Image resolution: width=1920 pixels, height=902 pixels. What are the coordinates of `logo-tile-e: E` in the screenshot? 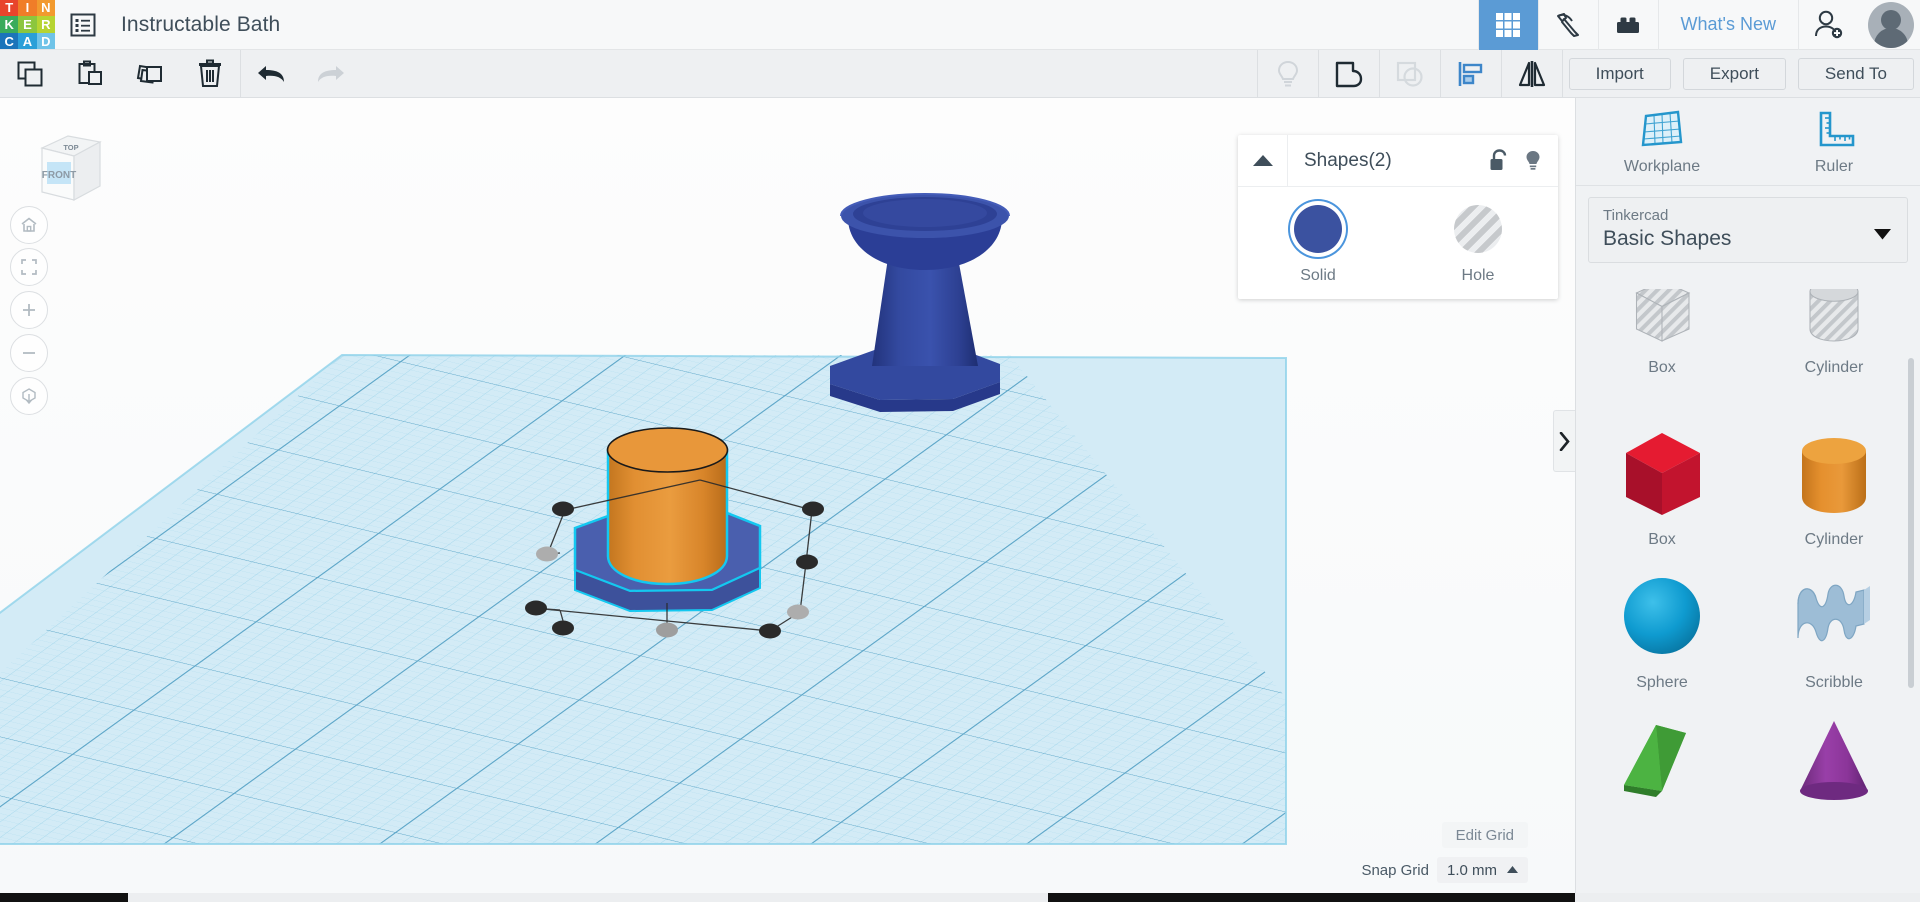 It's located at (27, 24).